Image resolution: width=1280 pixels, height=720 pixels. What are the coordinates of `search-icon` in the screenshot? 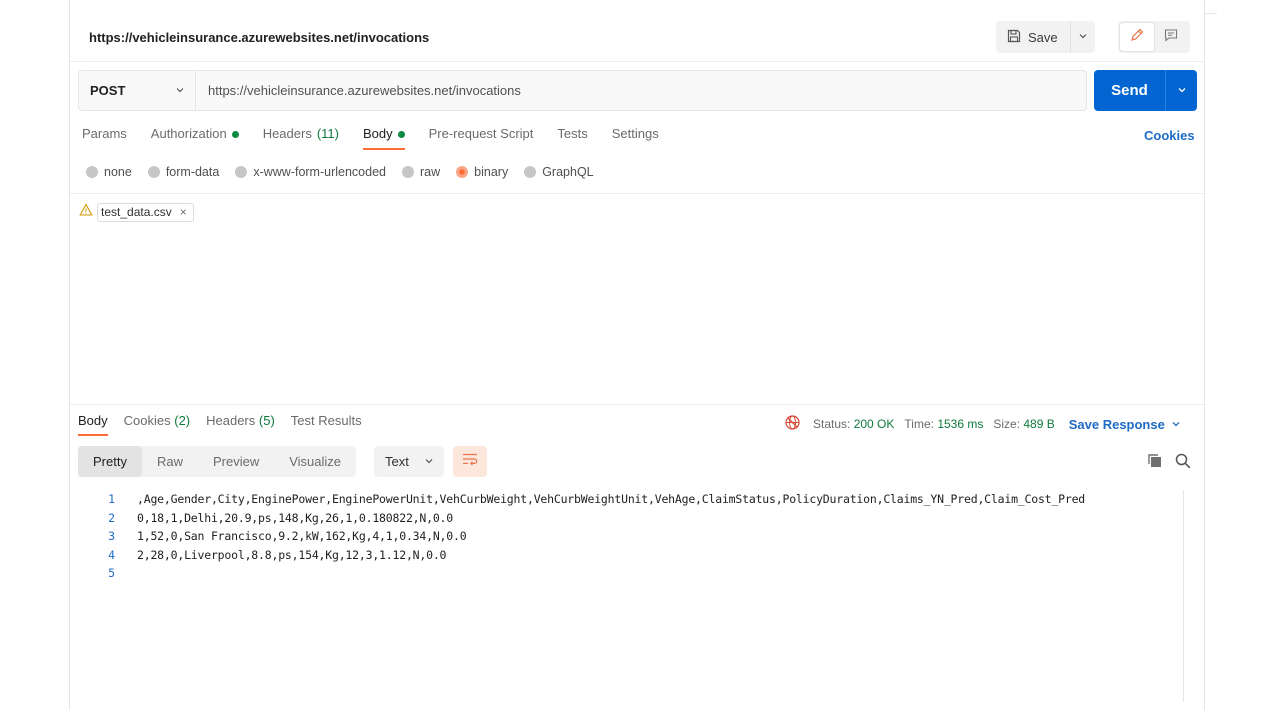 It's located at (1183, 463).